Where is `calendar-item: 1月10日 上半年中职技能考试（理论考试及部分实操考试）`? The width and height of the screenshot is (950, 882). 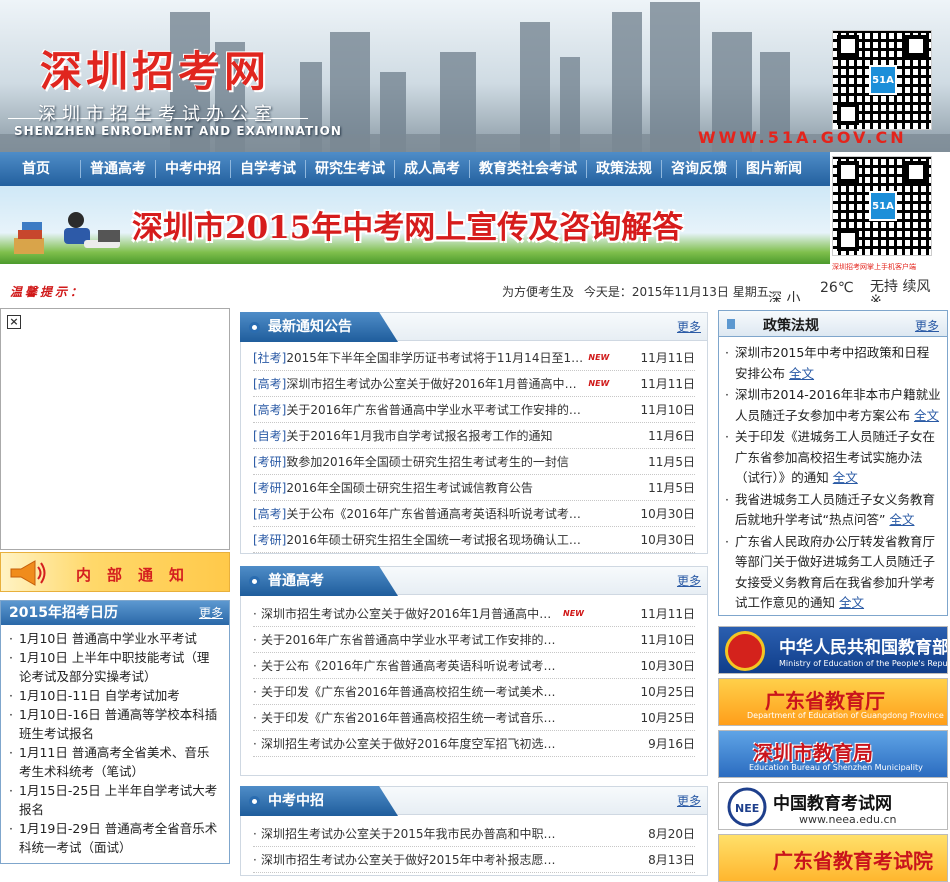 calendar-item: 1月10日 上半年中职技能考试（理论考试及部分实操考试） is located at coordinates (115, 667).